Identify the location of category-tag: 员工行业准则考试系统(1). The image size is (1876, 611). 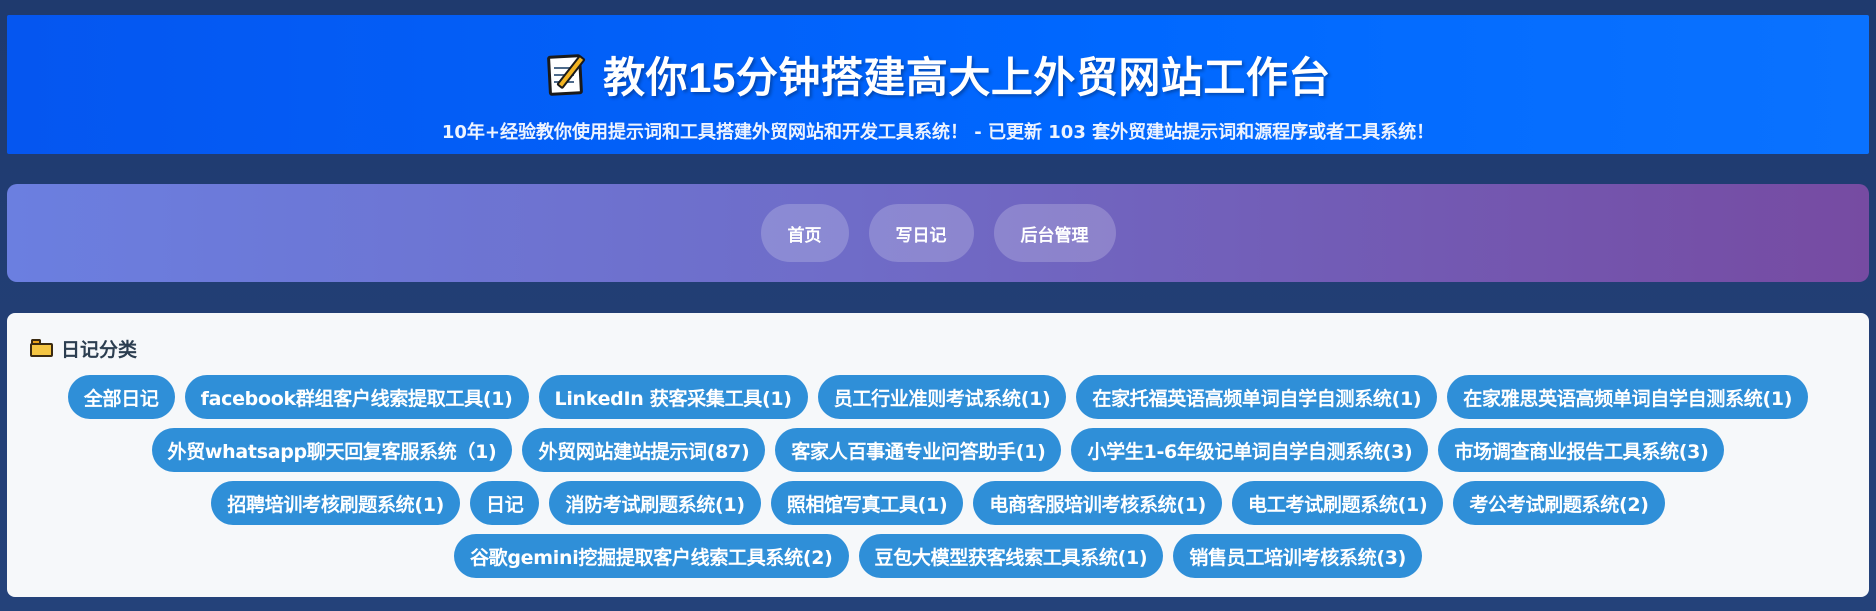
(942, 397).